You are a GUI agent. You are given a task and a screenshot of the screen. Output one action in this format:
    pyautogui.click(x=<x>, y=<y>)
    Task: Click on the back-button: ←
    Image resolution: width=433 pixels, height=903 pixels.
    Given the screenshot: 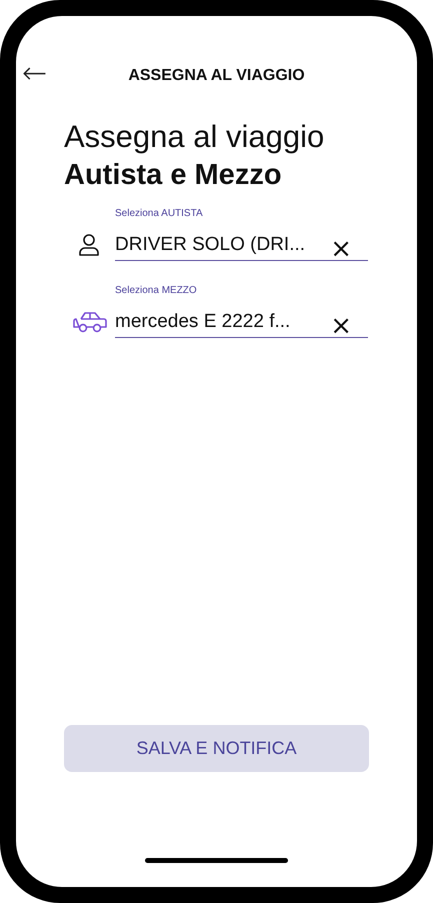 What is the action you would take?
    pyautogui.click(x=35, y=74)
    